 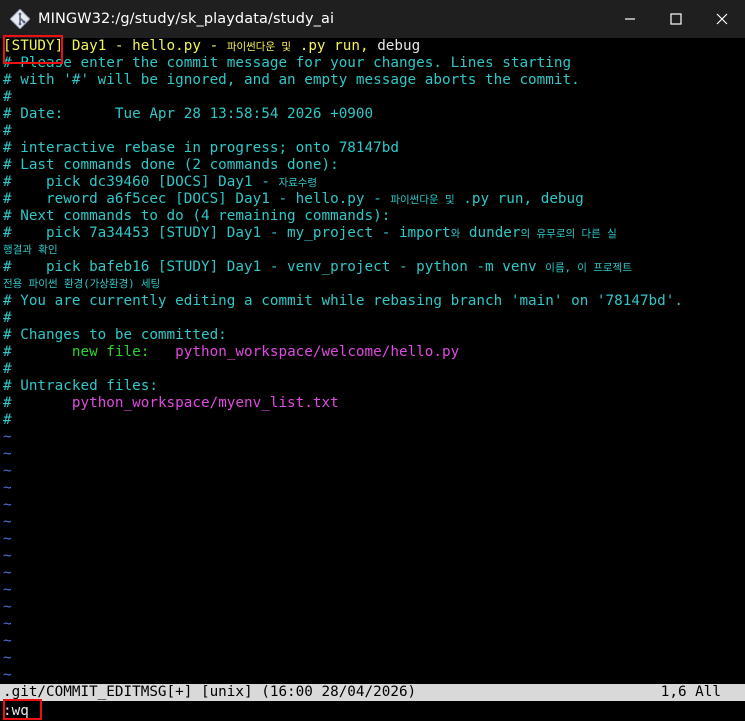 I want to click on close-button, so click(x=722, y=19).